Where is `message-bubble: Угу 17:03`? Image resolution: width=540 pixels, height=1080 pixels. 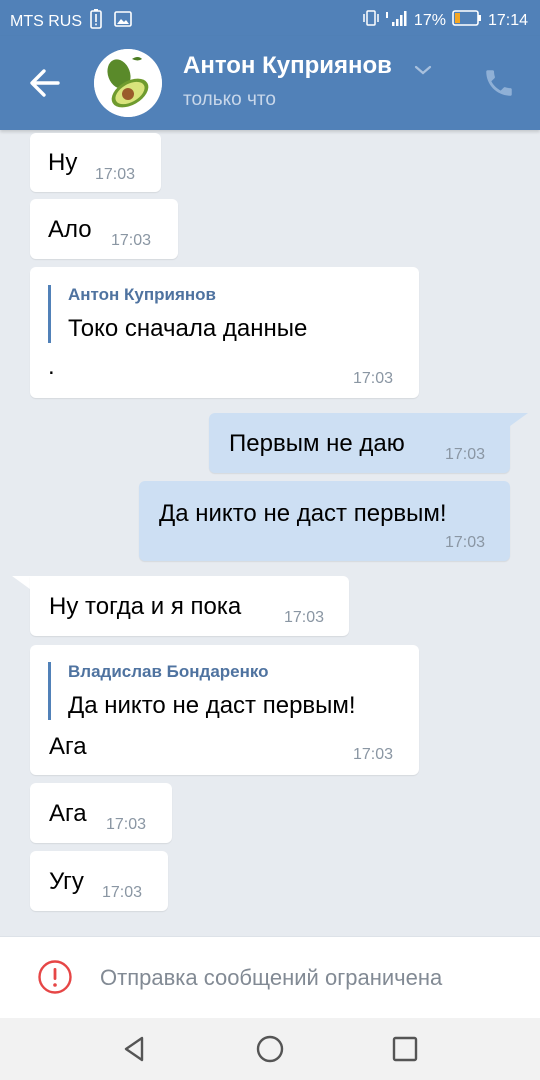
message-bubble: Угу 17:03 is located at coordinates (99, 881).